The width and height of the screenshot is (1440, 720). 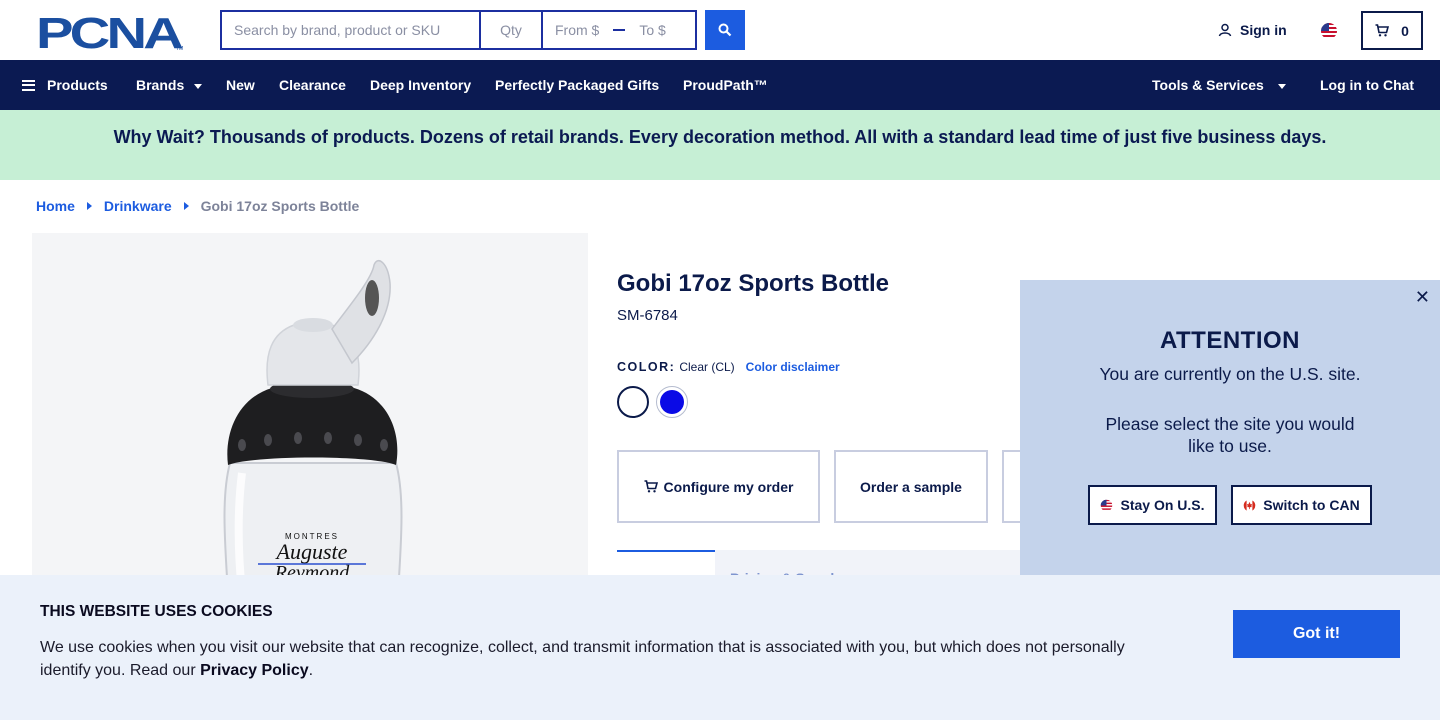 What do you see at coordinates (1230, 374) in the screenshot?
I see `modal-message-current: You are currently on the U.S. site.` at bounding box center [1230, 374].